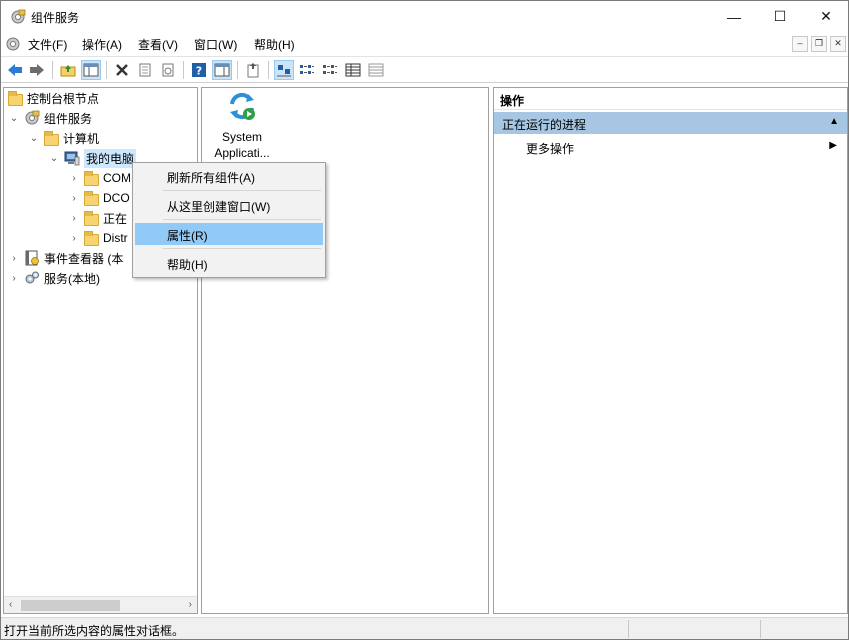 The image size is (849, 640). I want to click on event-viewer-icon, so click(32, 258).